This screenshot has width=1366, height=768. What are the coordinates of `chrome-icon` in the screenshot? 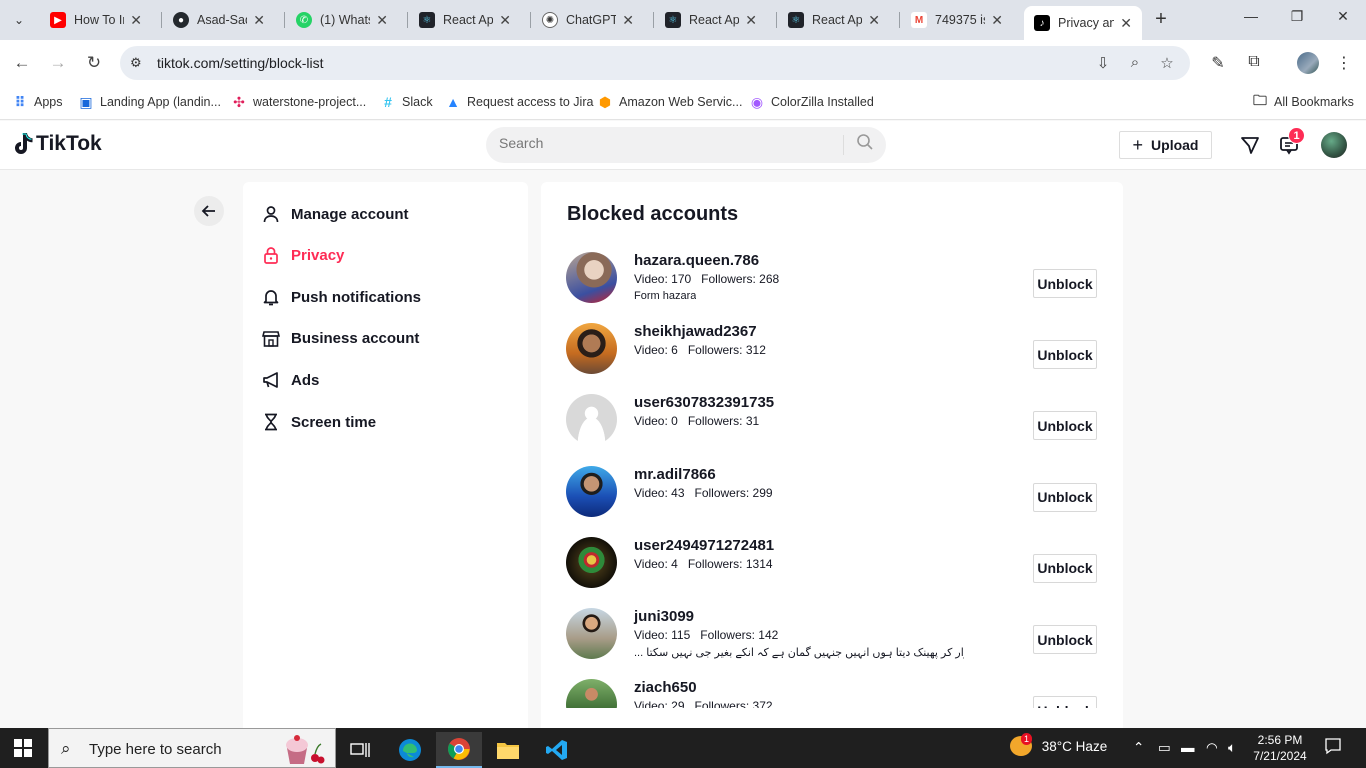 It's located at (459, 750).